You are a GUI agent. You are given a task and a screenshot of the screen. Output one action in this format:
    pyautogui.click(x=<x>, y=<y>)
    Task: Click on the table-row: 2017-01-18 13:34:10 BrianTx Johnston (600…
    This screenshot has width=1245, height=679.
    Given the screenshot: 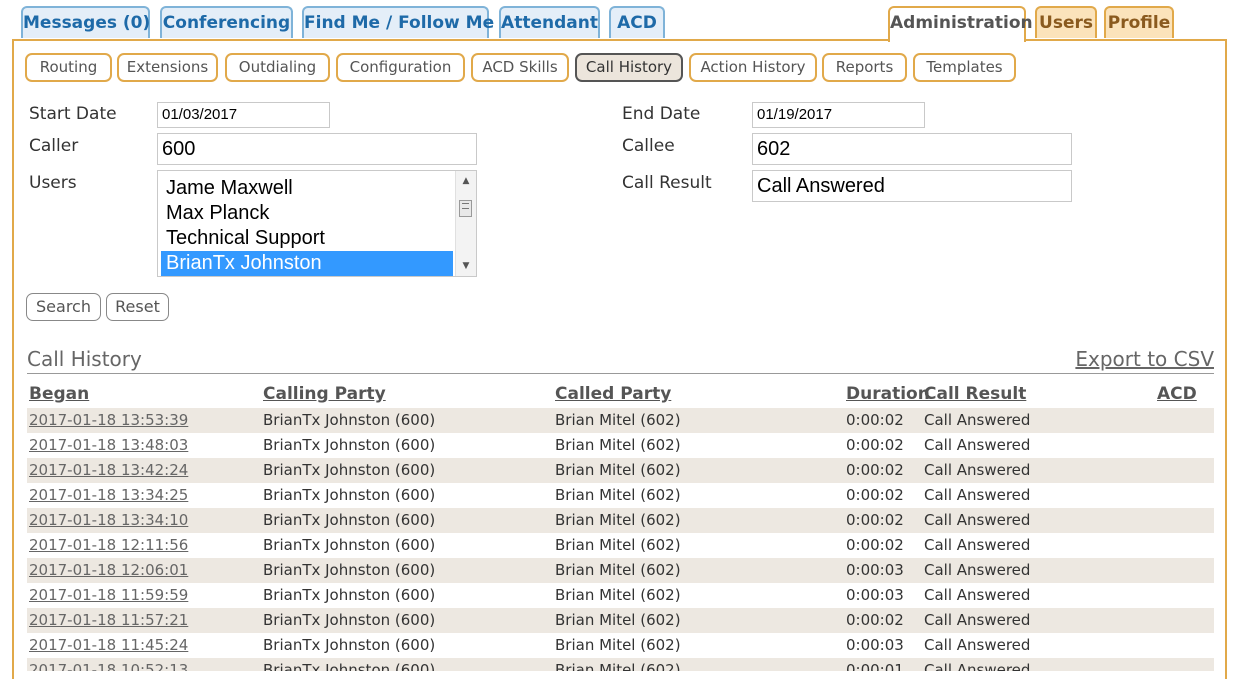 What is the action you would take?
    pyautogui.click(x=620, y=520)
    